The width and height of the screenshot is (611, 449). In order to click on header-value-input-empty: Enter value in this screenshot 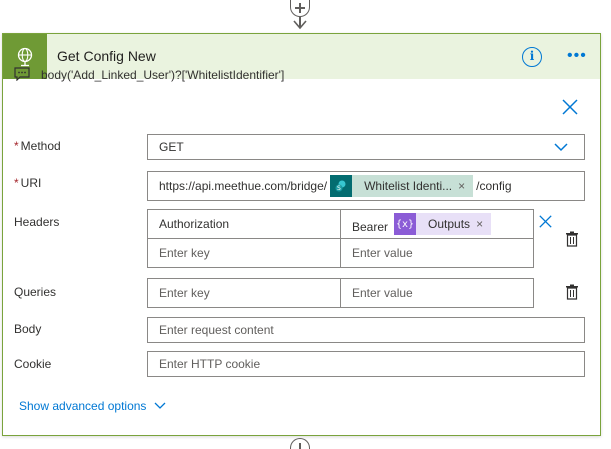, I will do `click(437, 253)`.